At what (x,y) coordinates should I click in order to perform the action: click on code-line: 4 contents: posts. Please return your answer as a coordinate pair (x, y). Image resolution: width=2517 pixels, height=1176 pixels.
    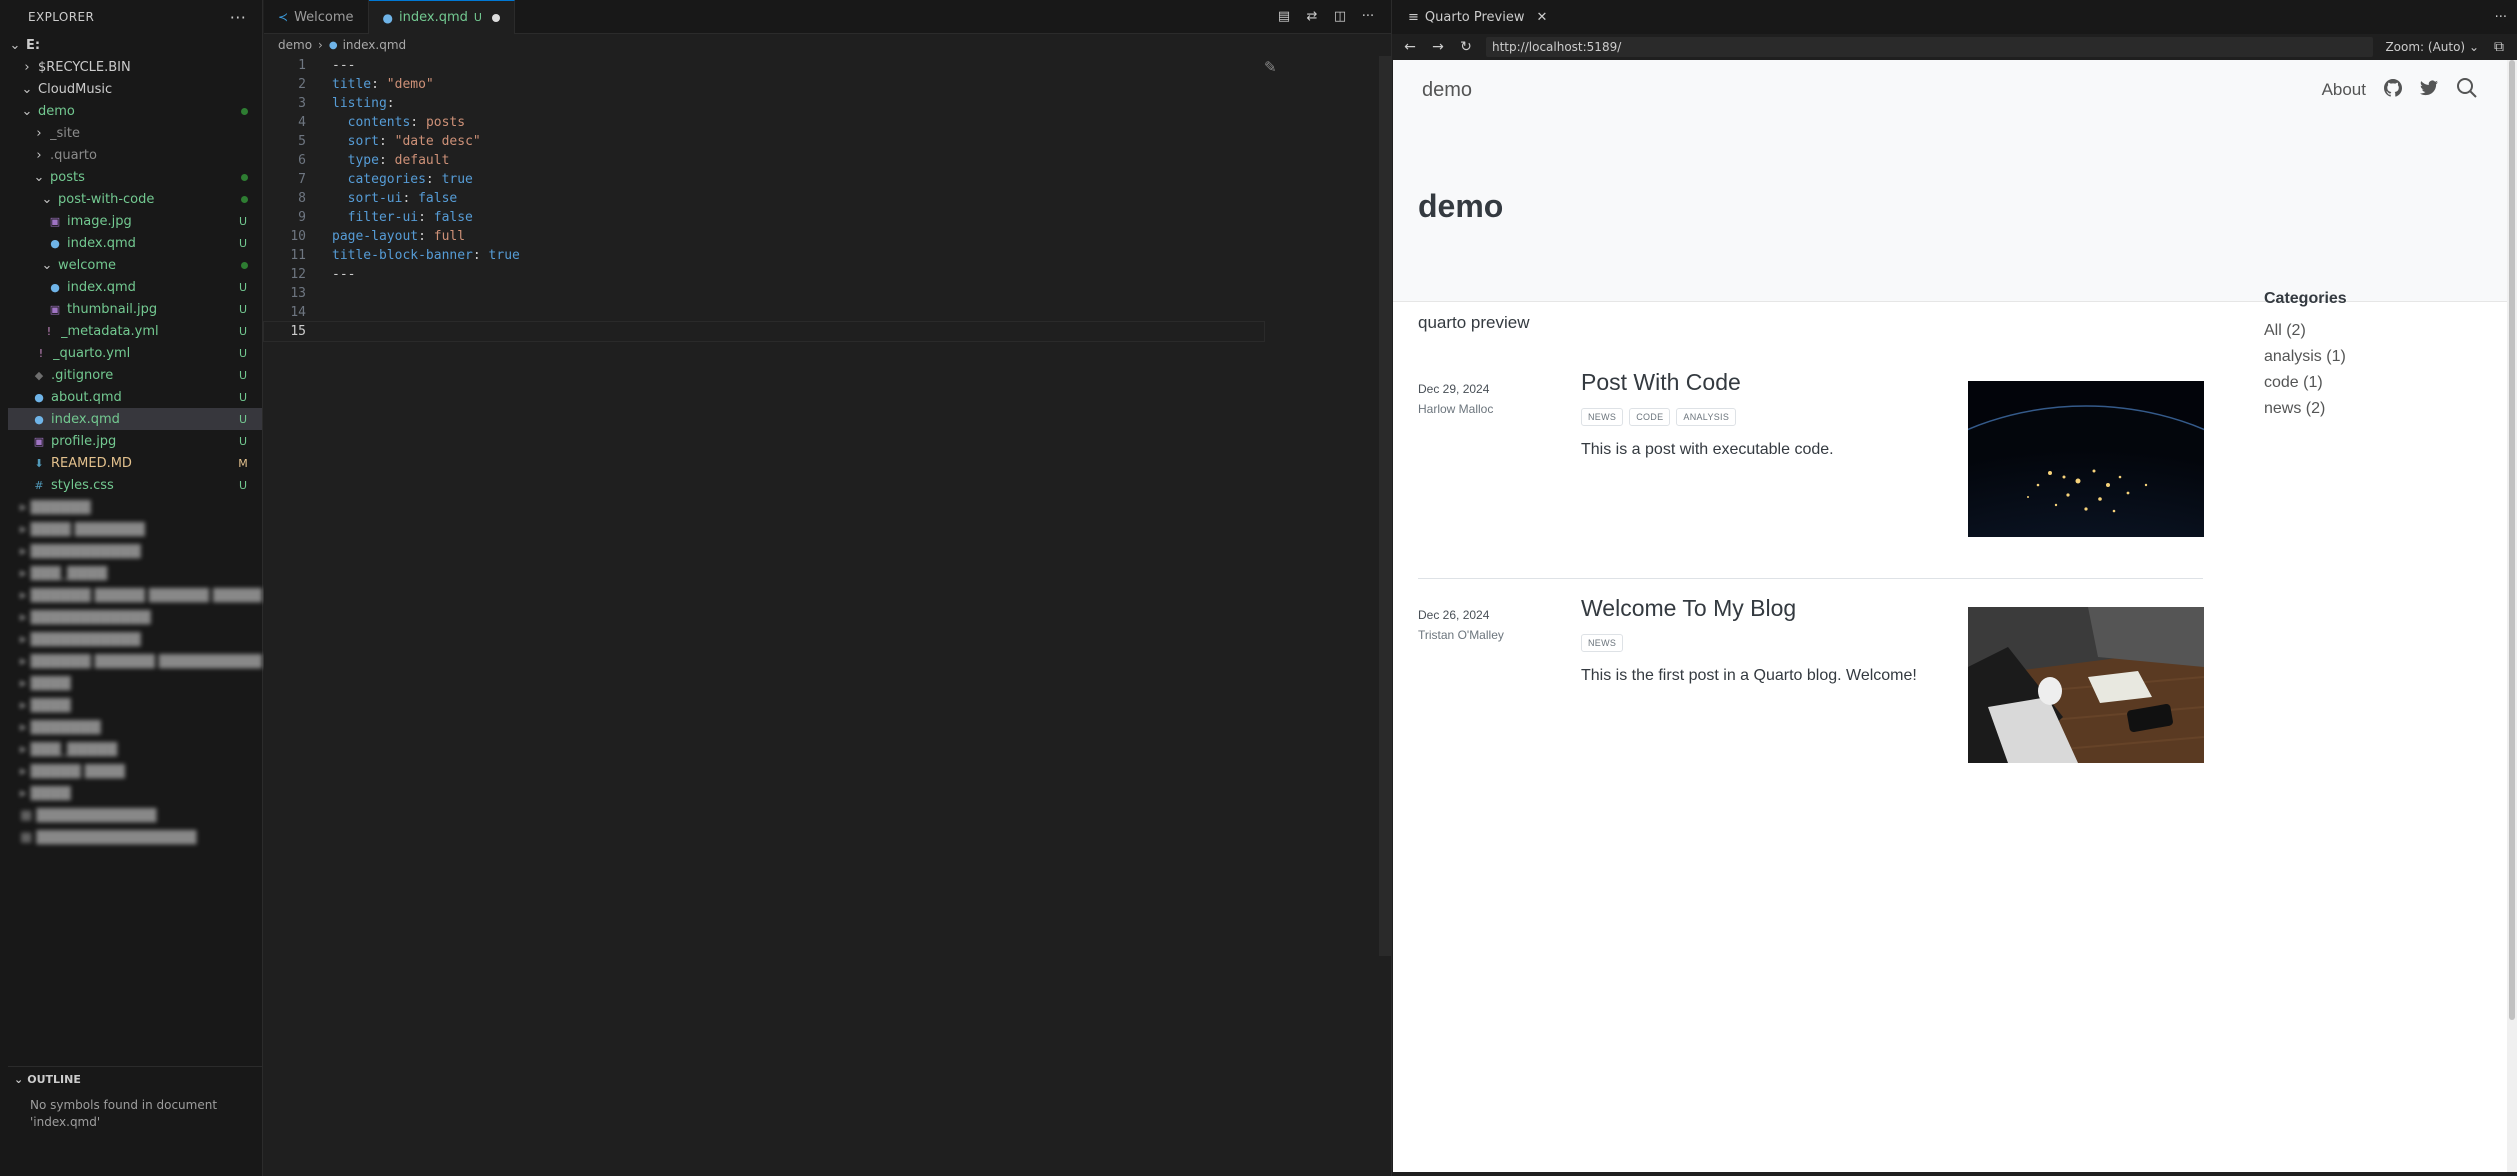
    Looking at the image, I should click on (382, 122).